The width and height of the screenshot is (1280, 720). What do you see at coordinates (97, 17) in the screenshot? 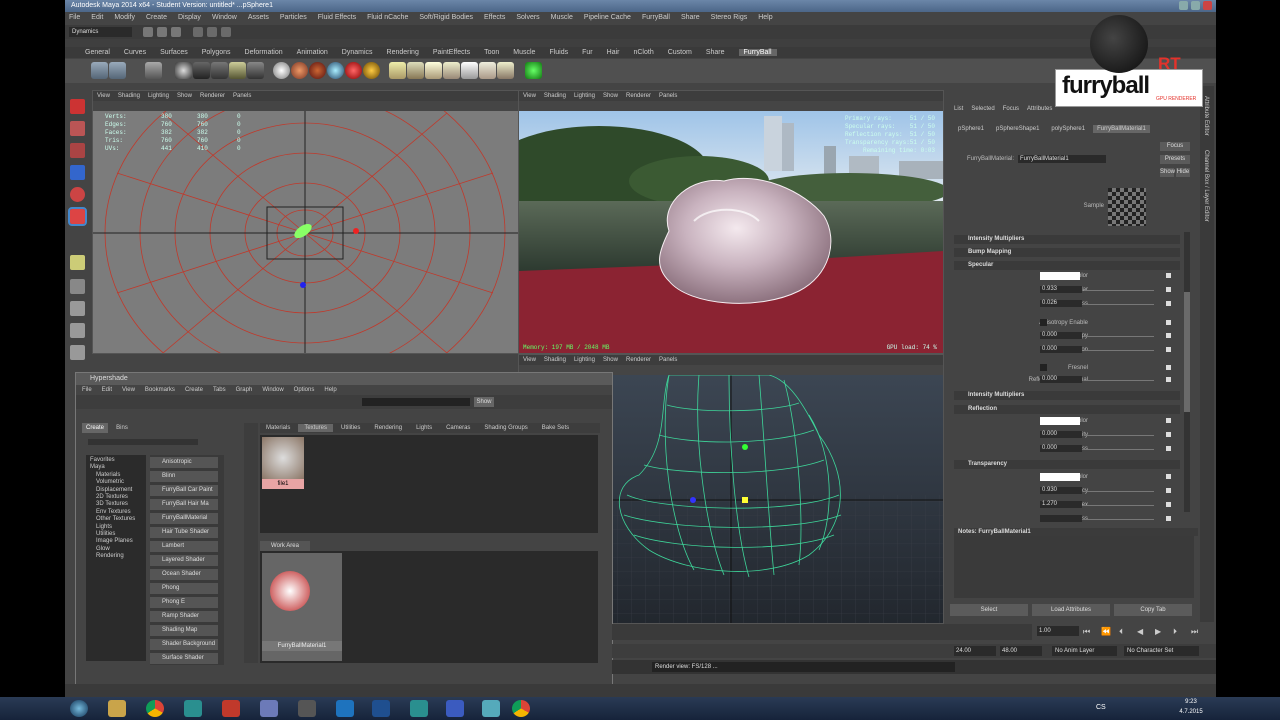
I see `menu-edit: Edit` at bounding box center [97, 17].